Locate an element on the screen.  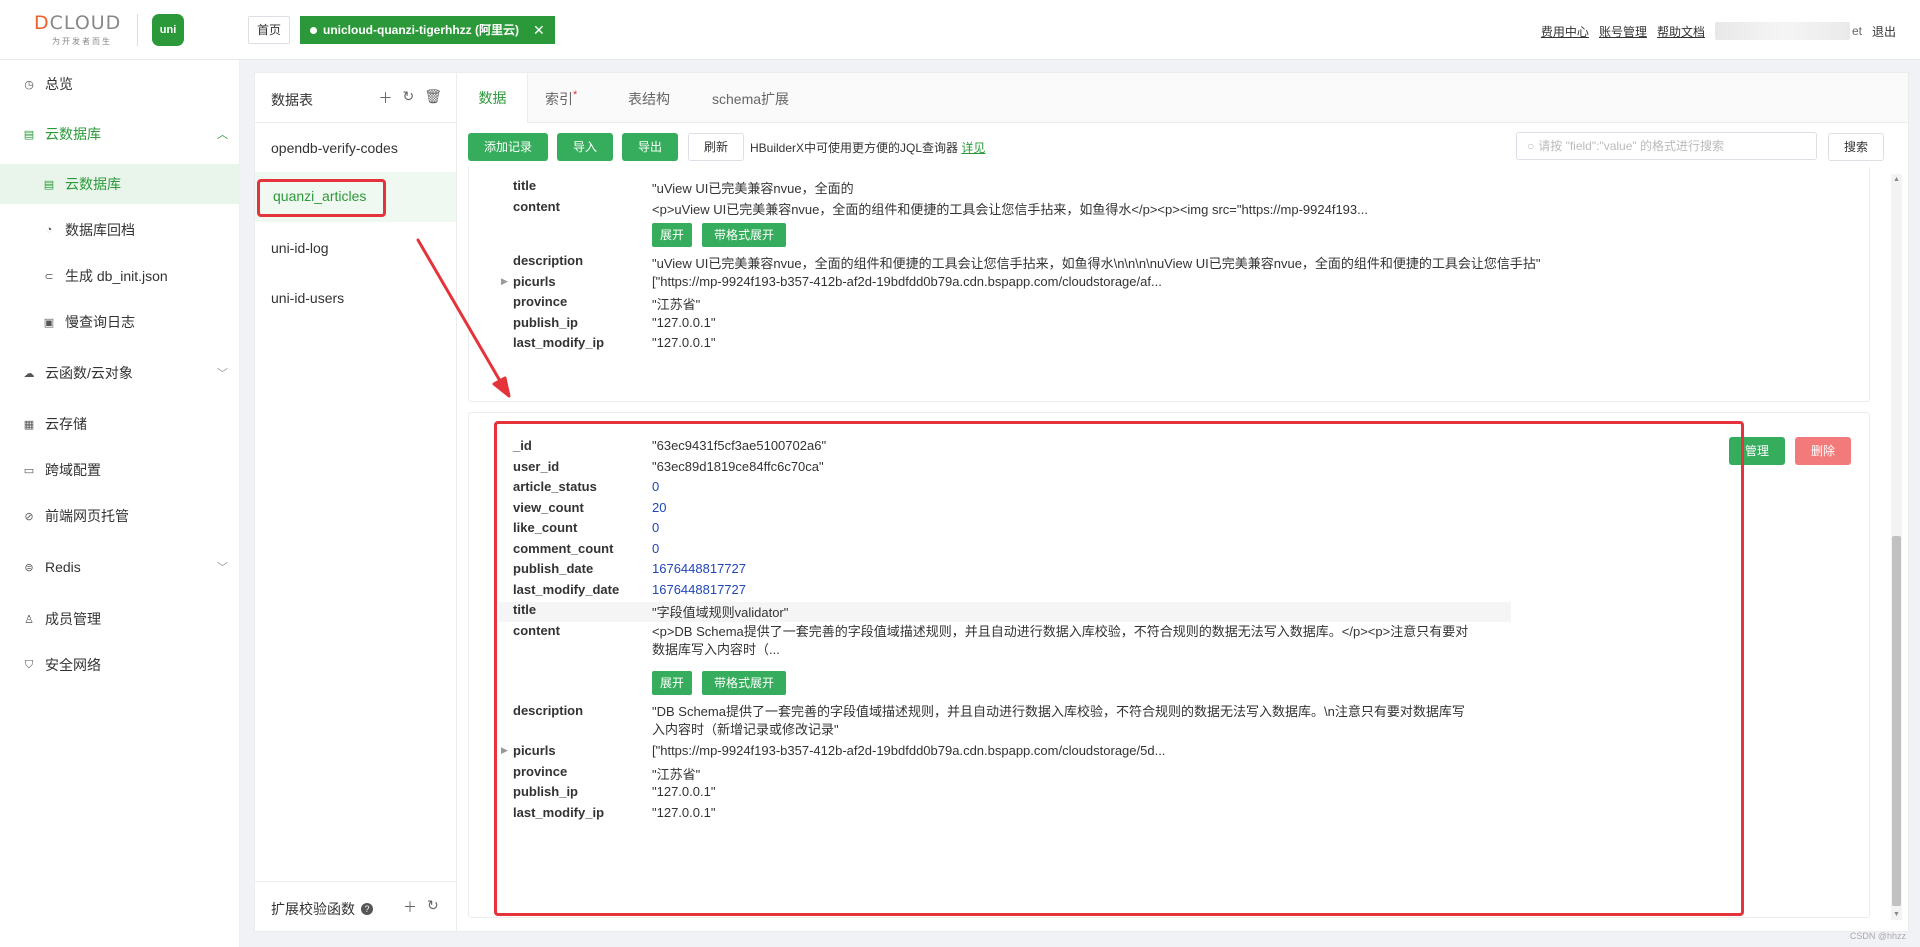
sidebar-item-cloud-db-sub: ▤ 云数据库 is located at coordinates (120, 184).